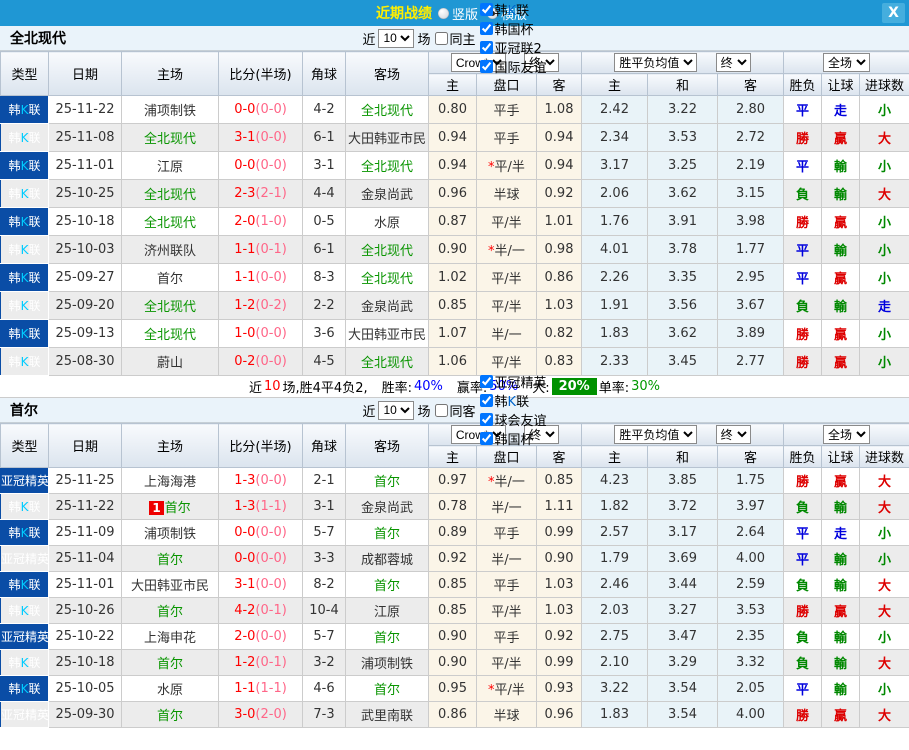 Image resolution: width=909 pixels, height=750 pixels. What do you see at coordinates (455, 410) in the screenshot?
I see `same-venue-filter-1: 同客` at bounding box center [455, 410].